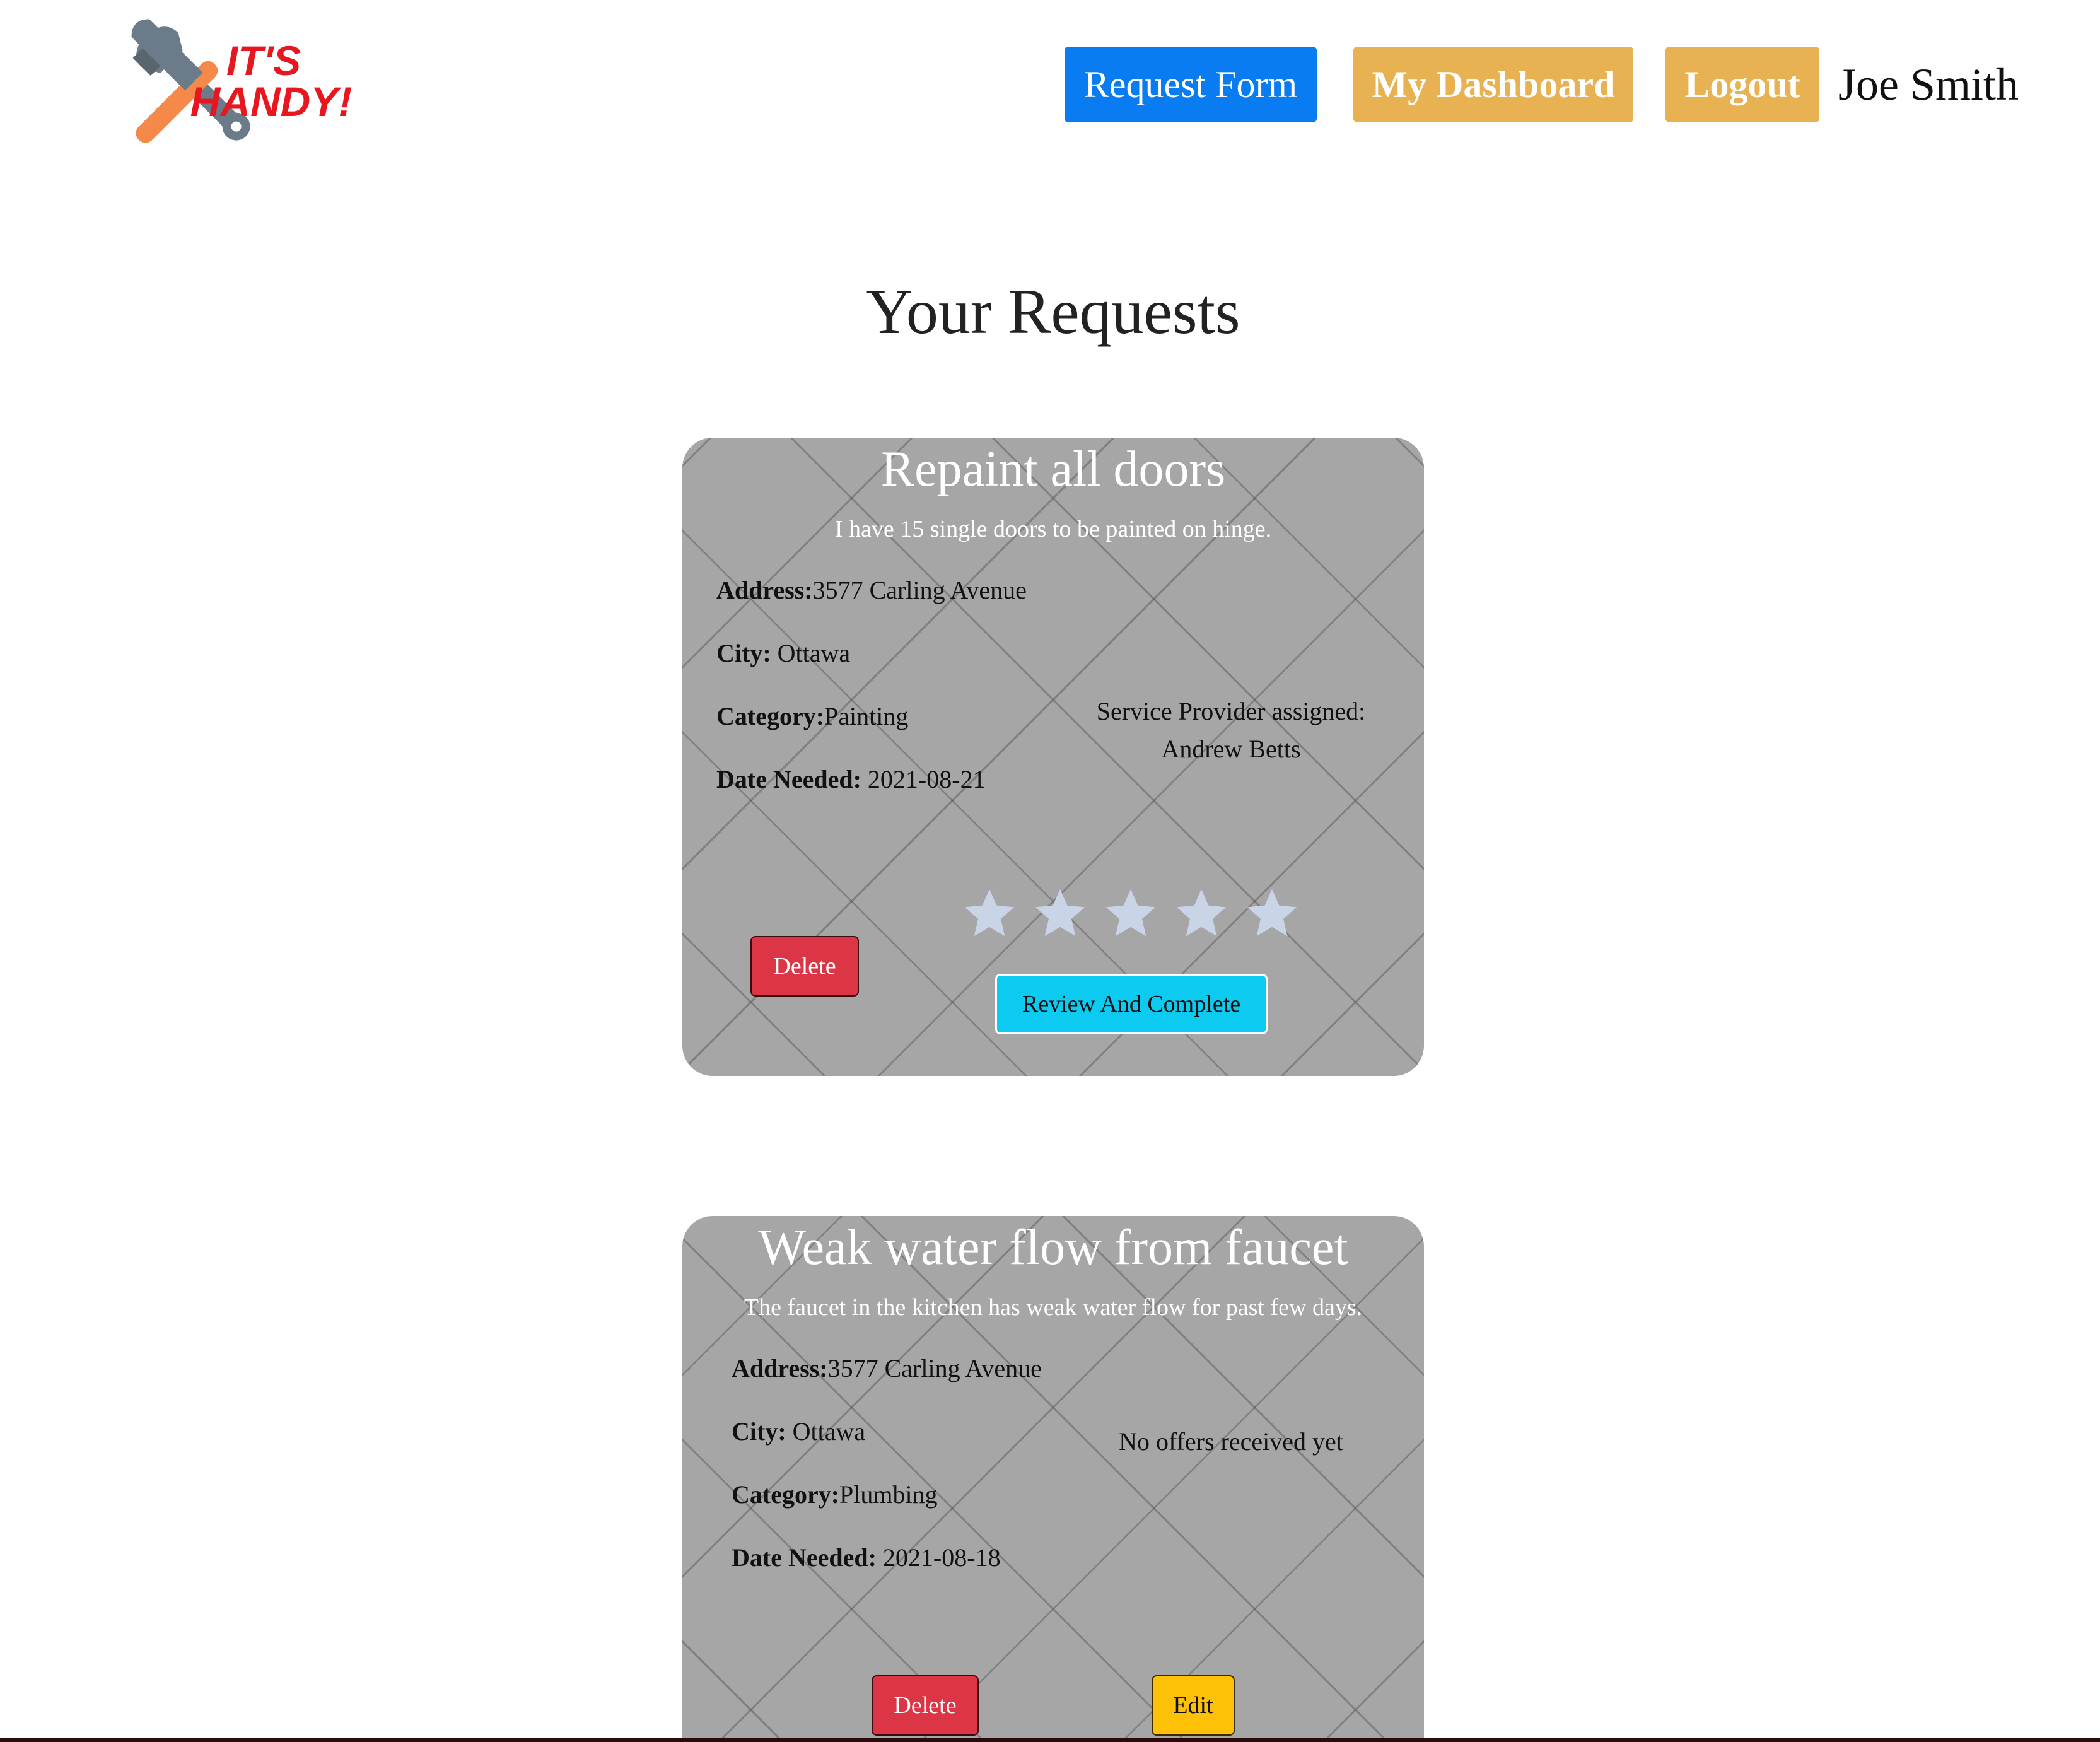 The image size is (2100, 1742). I want to click on page-title: Your Requests, so click(1053, 312).